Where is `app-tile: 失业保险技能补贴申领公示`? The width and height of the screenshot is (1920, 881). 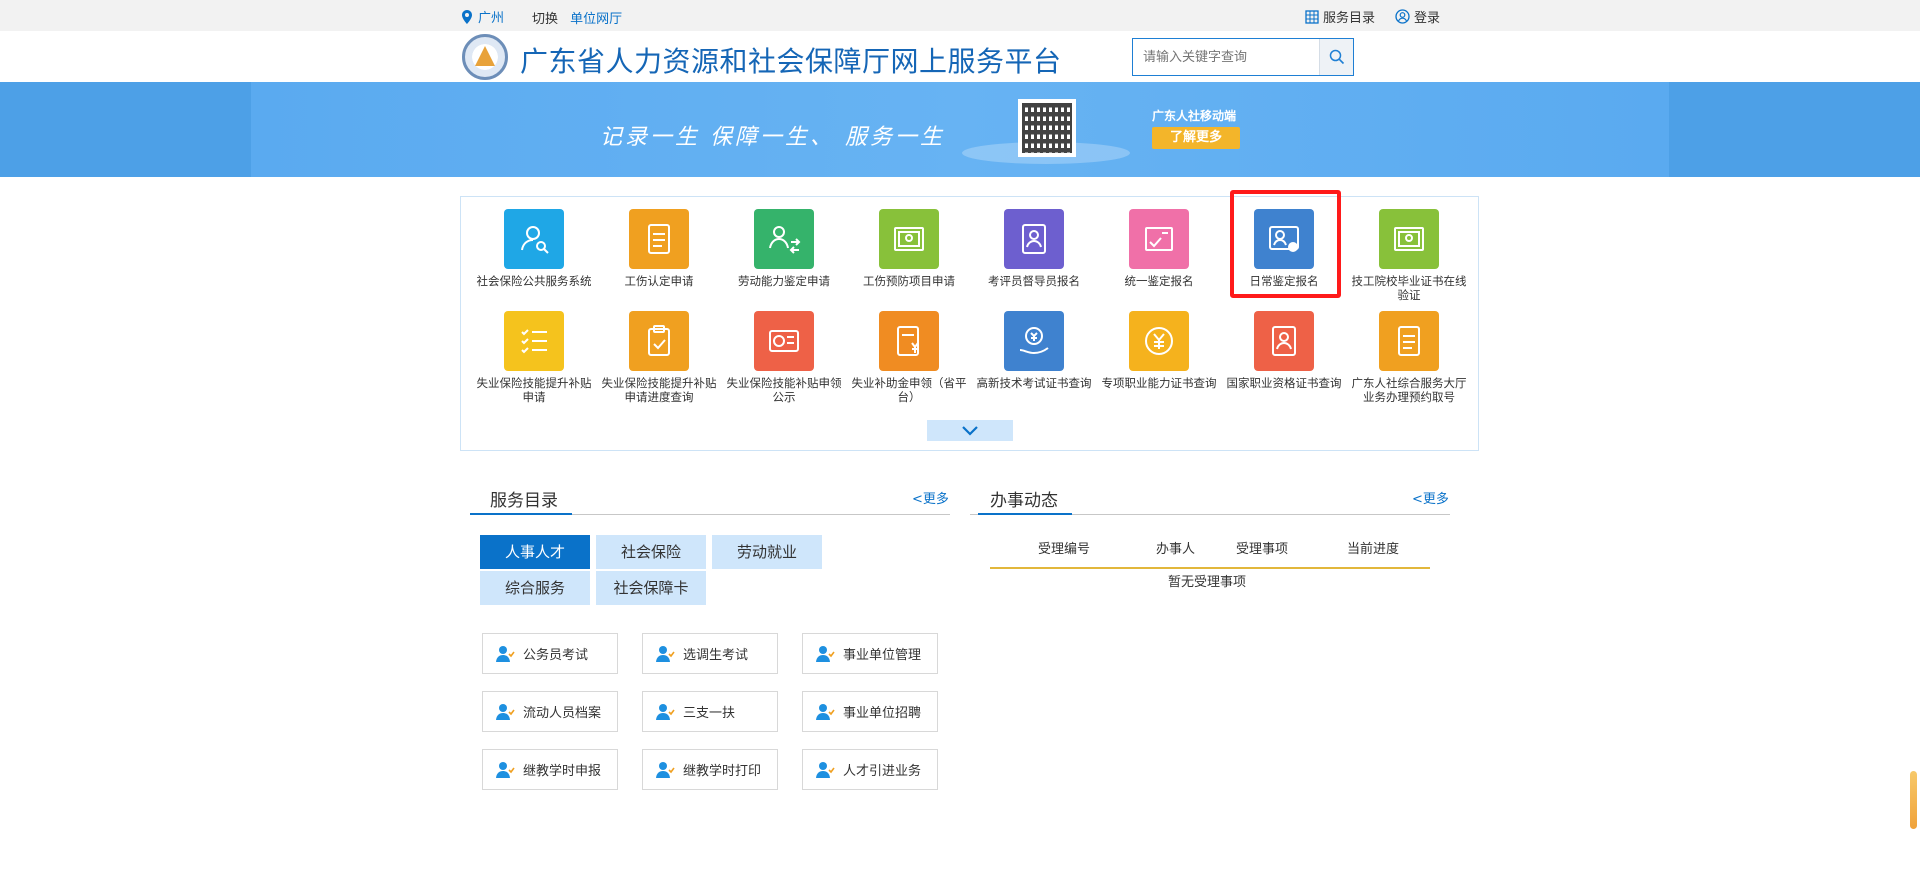
app-tile: 失业保险技能补贴申领公示 is located at coordinates (784, 357).